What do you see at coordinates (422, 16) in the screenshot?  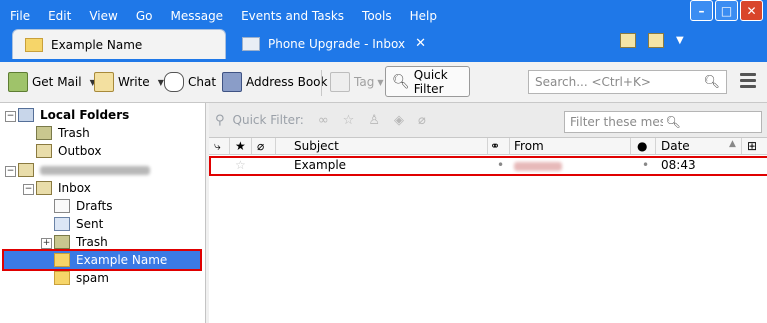 I see `menu-help: Help` at bounding box center [422, 16].